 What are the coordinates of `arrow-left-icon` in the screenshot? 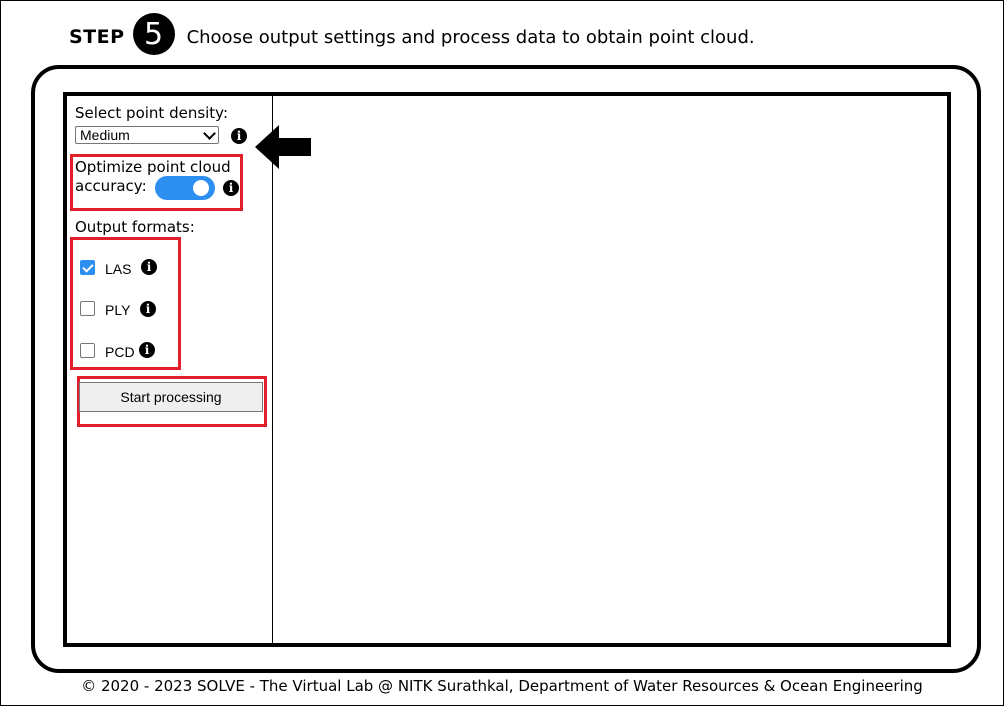 It's located at (283, 147).